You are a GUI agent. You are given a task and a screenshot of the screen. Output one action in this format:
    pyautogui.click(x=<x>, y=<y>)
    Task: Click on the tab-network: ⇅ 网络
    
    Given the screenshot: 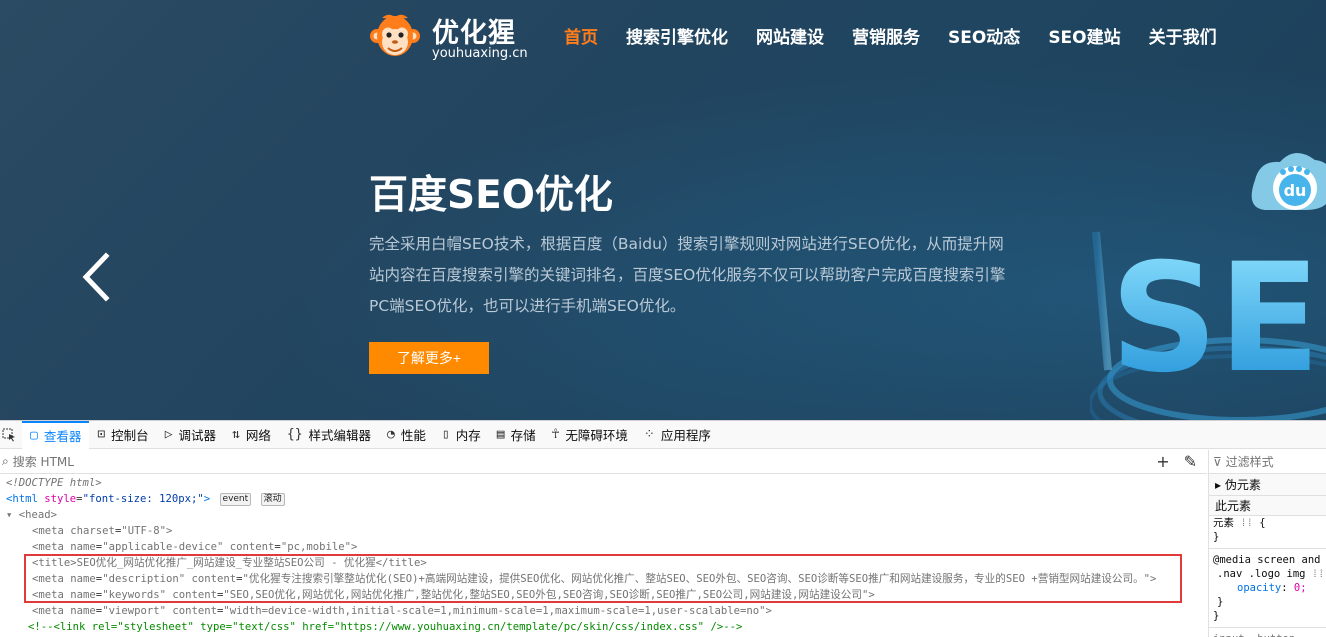 What is the action you would take?
    pyautogui.click(x=251, y=435)
    